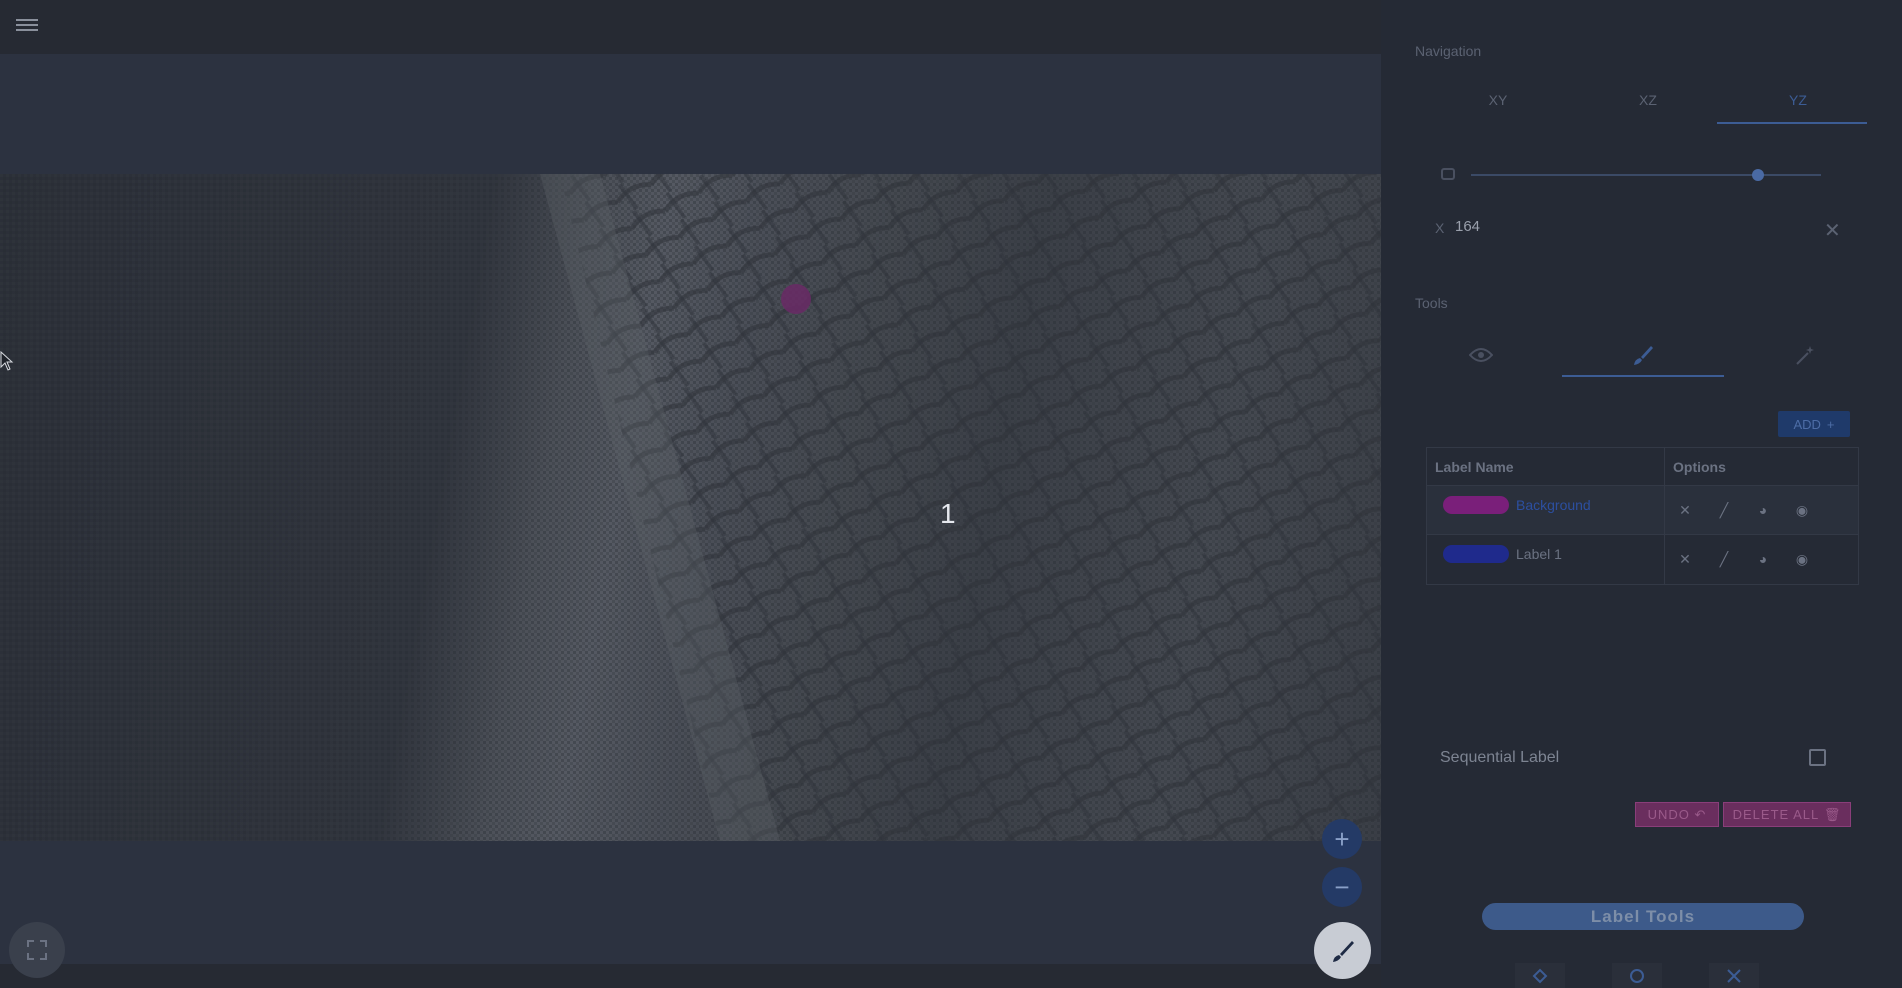 The image size is (1902, 988). I want to click on header-options: Options, so click(1699, 467).